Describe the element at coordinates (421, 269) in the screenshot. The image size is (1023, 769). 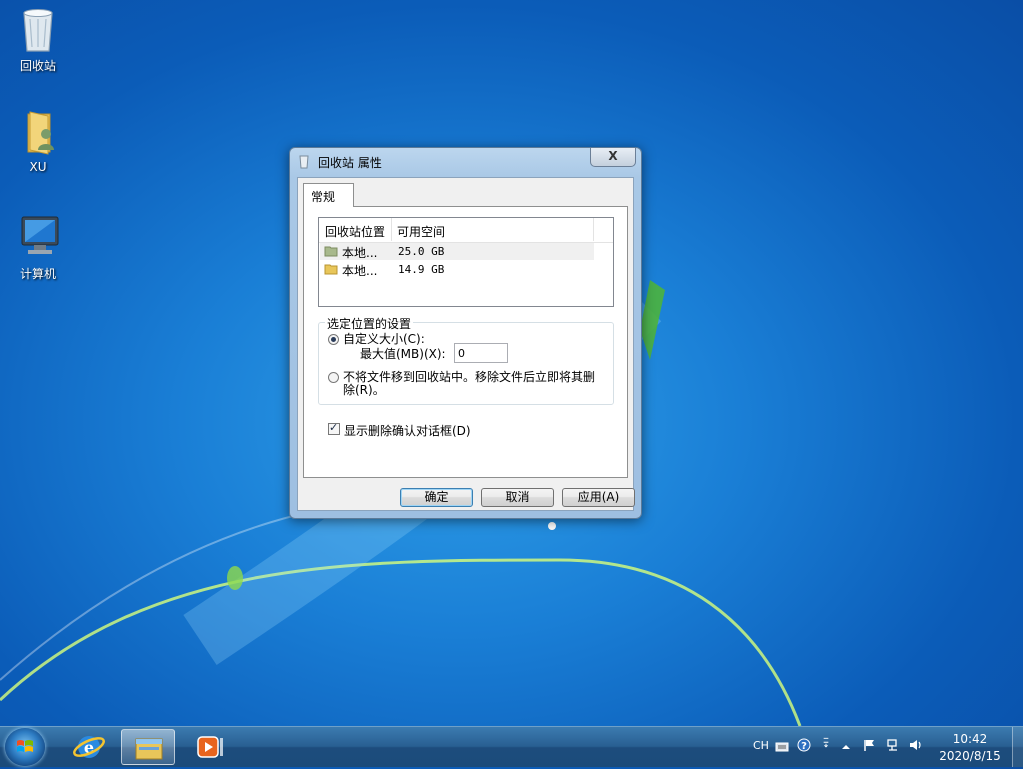
I see `free-space-value: 14.9 GB` at that location.